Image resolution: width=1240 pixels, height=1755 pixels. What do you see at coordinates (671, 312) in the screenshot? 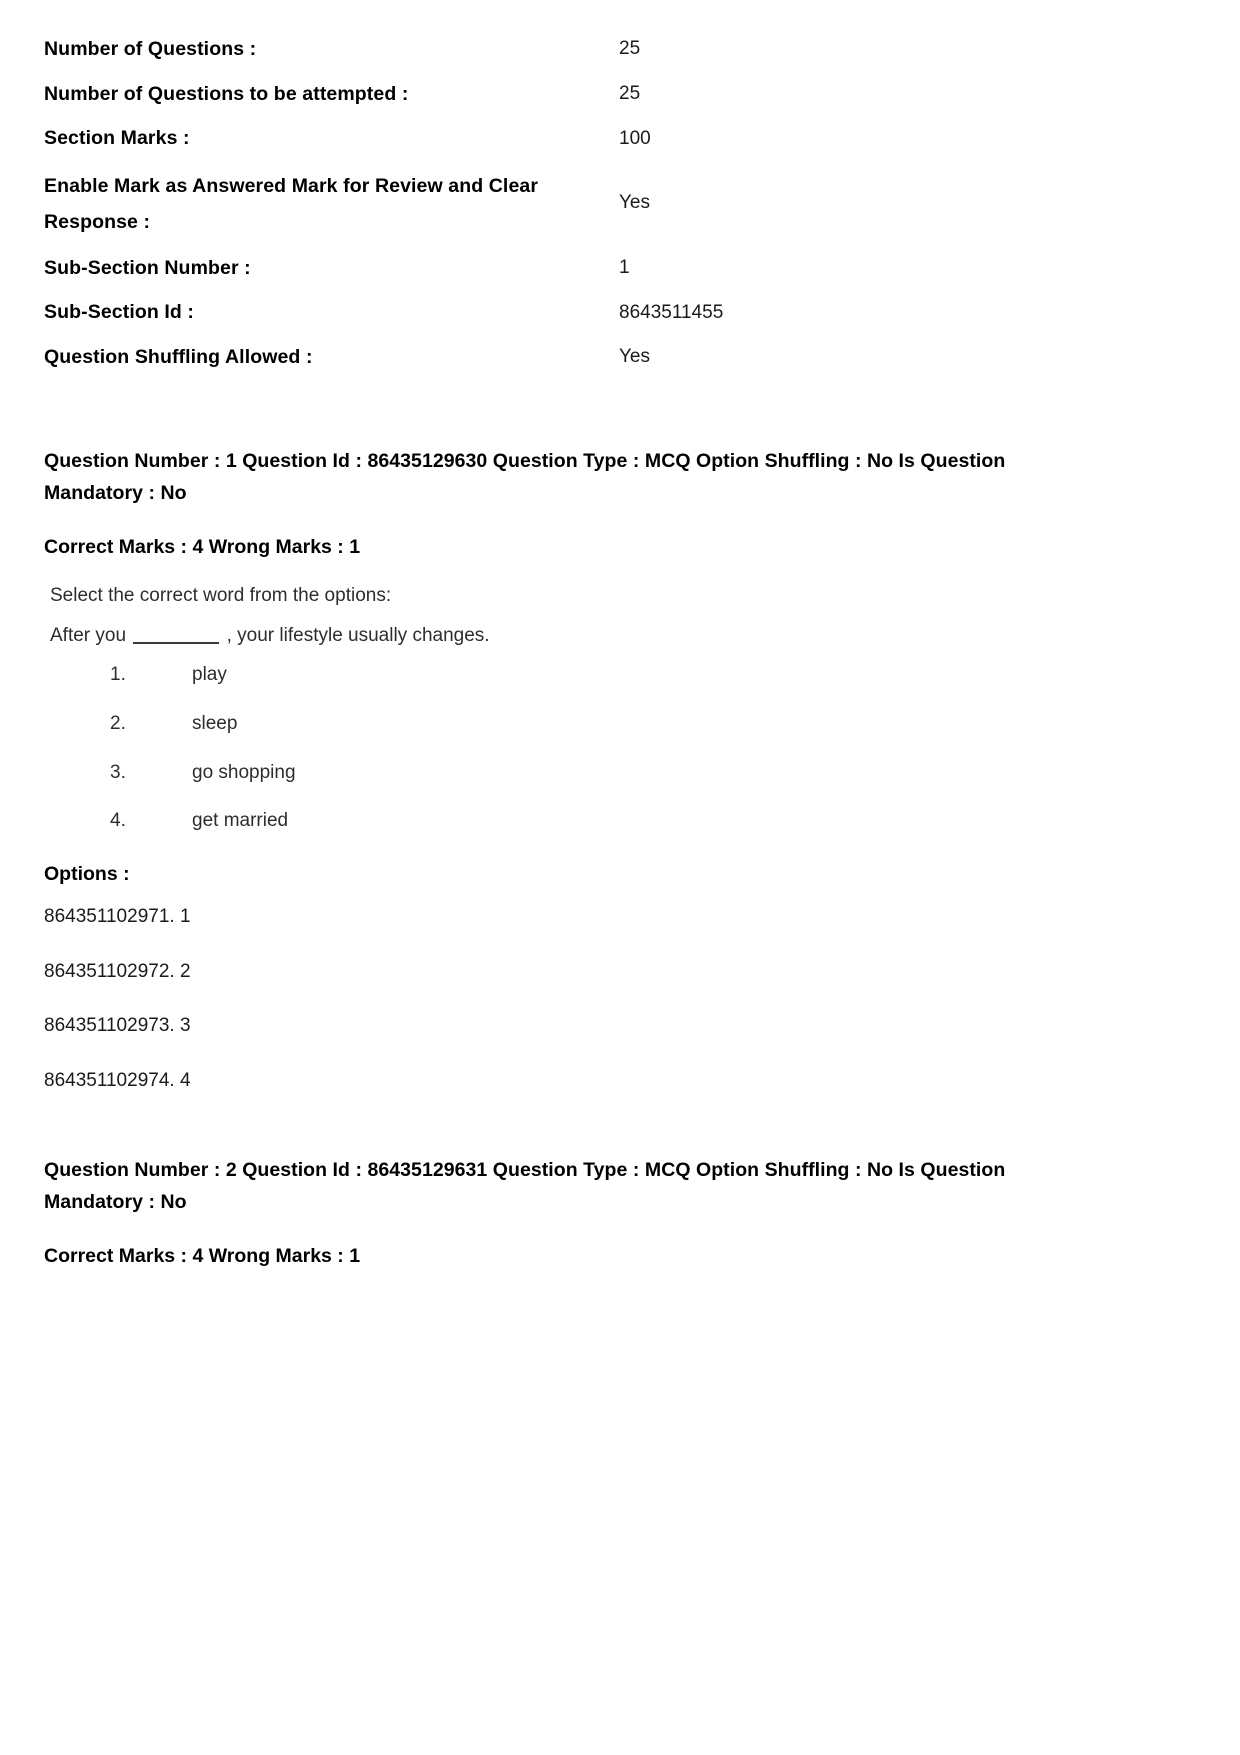
I see `meta-value: 8643511455` at bounding box center [671, 312].